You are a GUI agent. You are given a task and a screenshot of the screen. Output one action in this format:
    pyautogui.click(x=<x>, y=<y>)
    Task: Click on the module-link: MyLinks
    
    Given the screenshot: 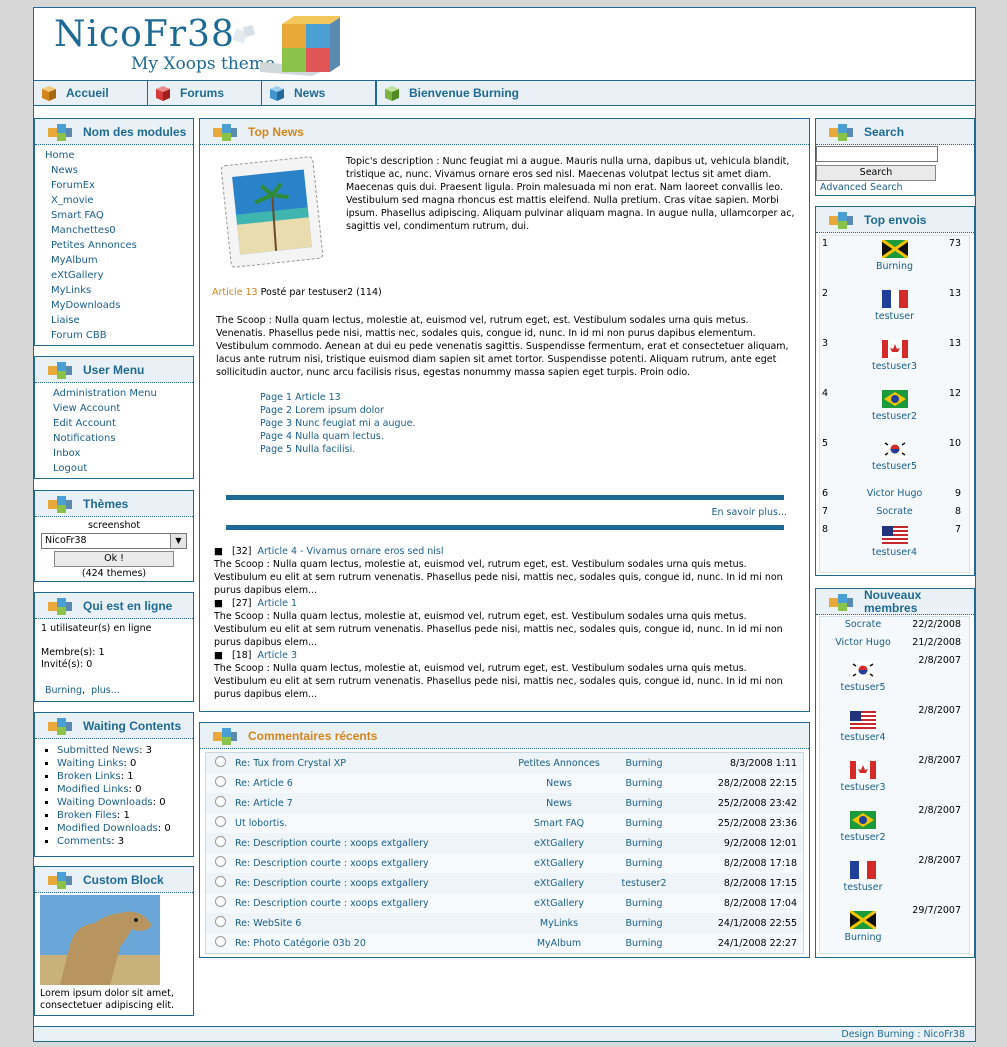 What is the action you would take?
    pyautogui.click(x=119, y=290)
    